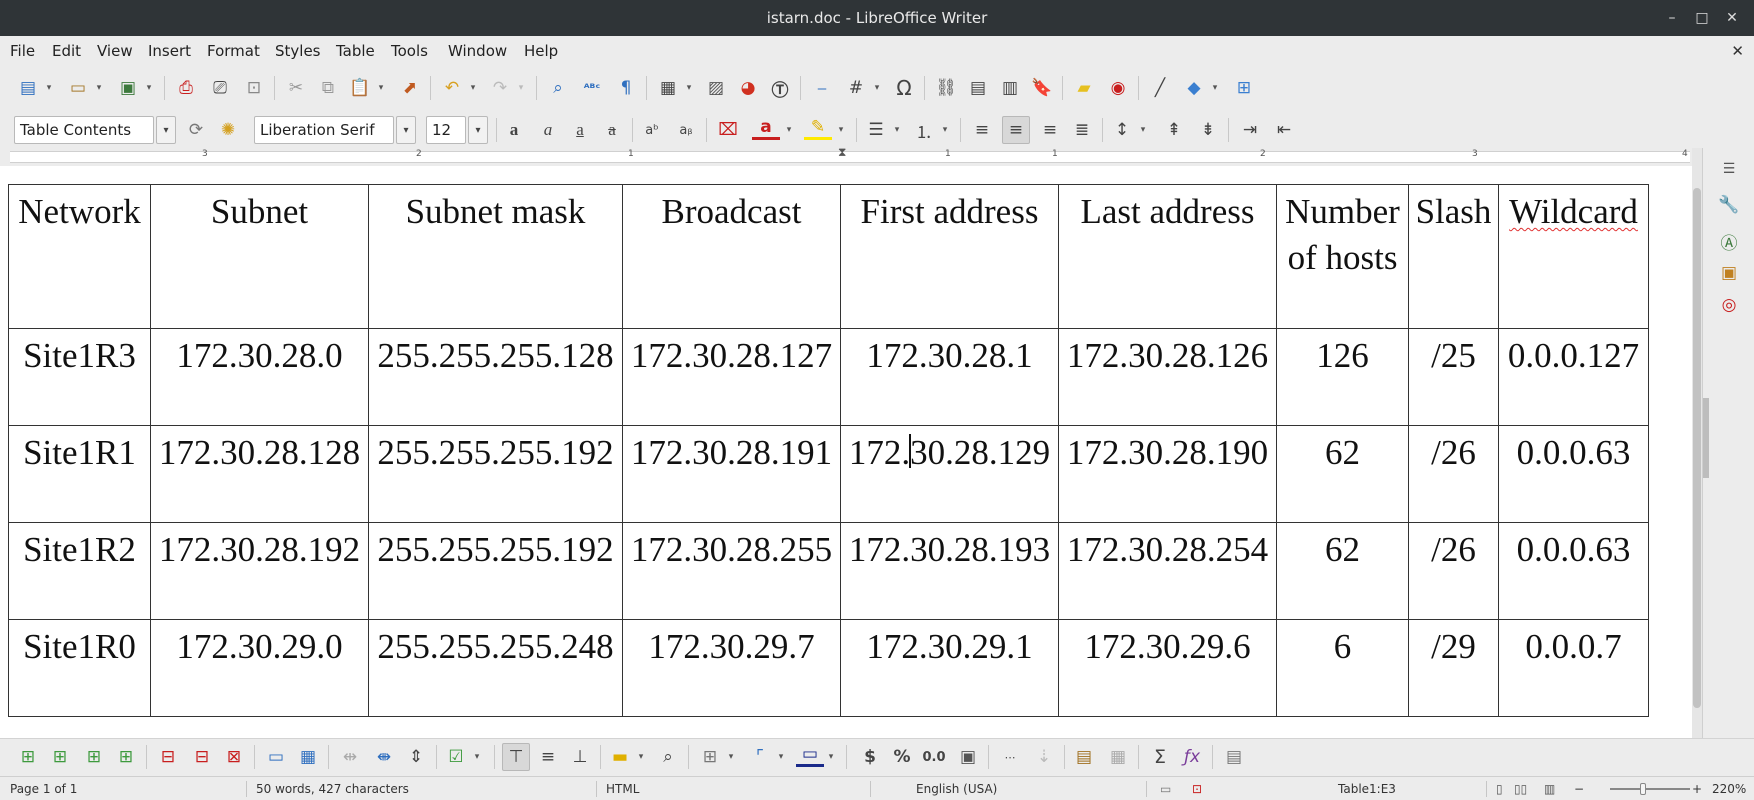  I want to click on underline-icon: a, so click(580, 130).